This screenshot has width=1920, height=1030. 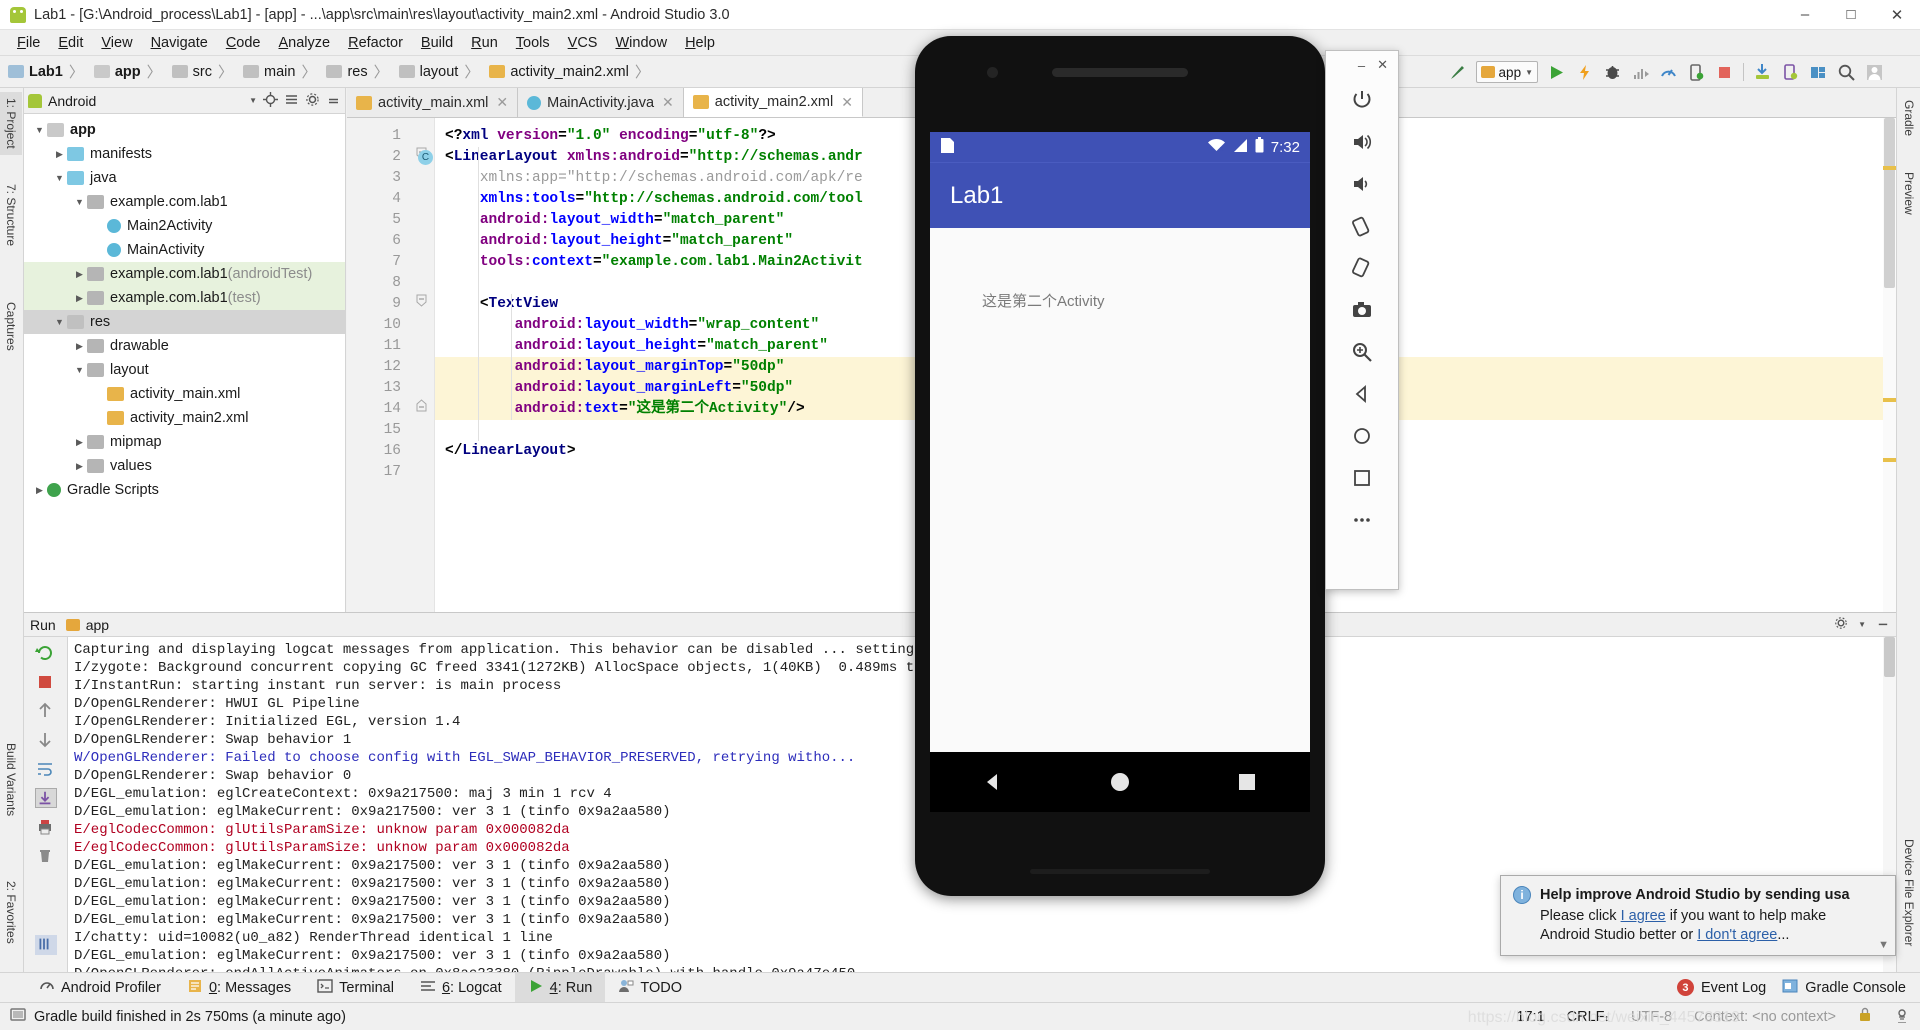 I want to click on menu-item-edit: Edit, so click(x=70, y=43).